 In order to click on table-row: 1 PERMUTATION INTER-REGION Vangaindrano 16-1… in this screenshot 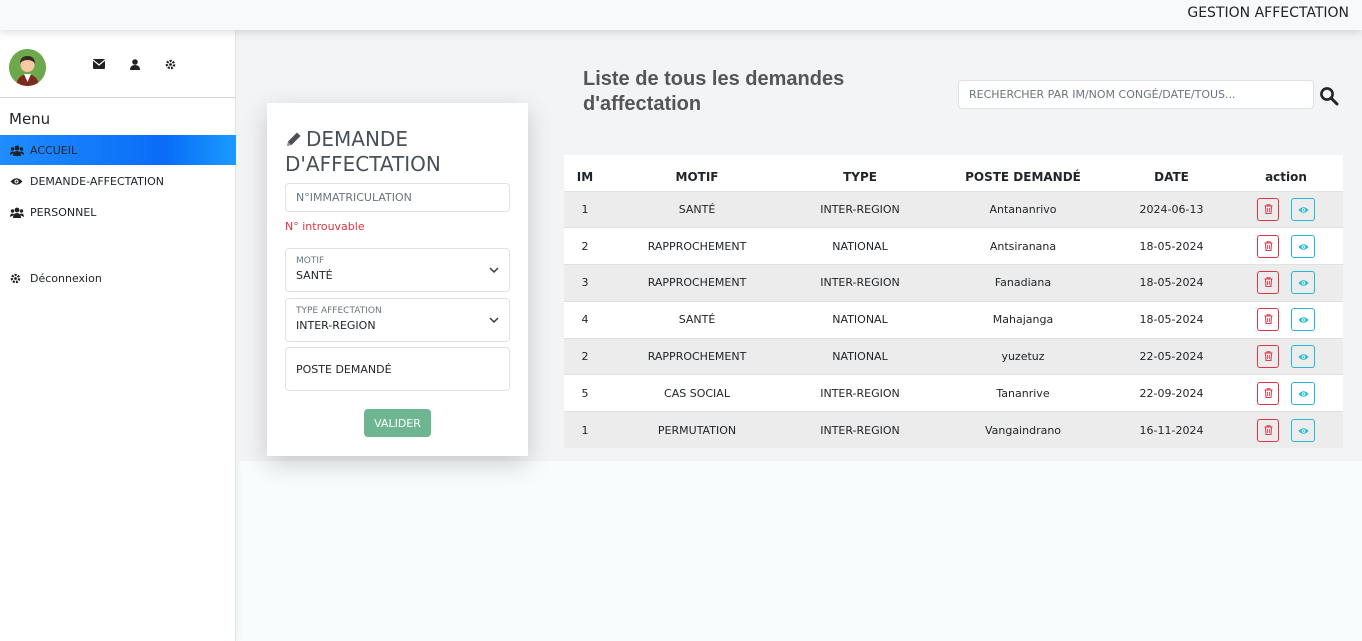, I will do `click(953, 430)`.